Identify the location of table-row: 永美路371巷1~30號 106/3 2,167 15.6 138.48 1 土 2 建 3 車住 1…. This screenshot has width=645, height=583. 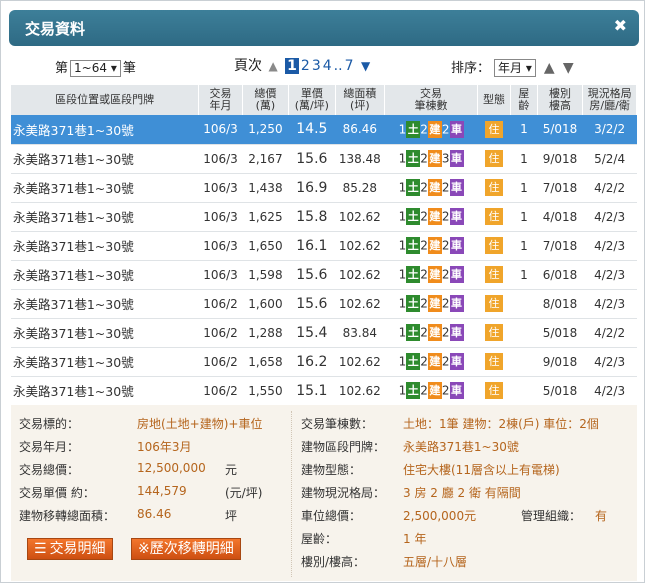
(324, 159).